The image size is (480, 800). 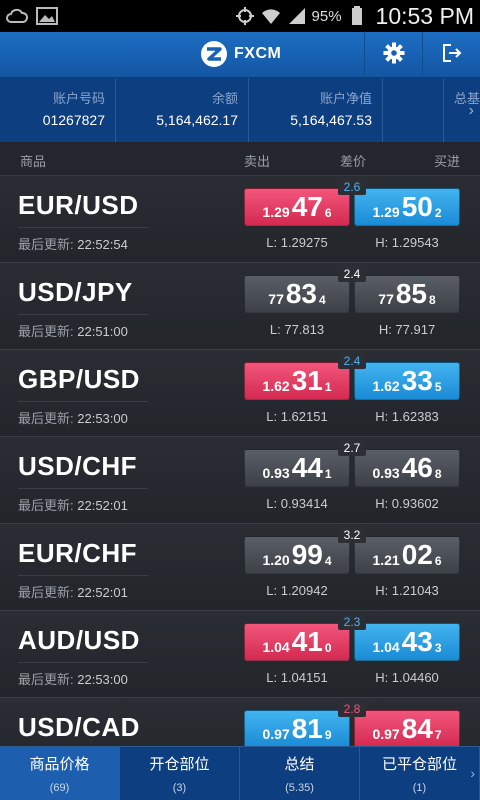 I want to click on price-table-header: 商品 卖出 差价 买进, so click(x=240, y=159).